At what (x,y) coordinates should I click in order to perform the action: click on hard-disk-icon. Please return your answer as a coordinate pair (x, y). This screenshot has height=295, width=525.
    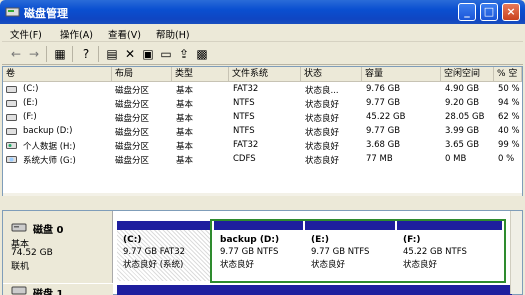
    Looking at the image, I should click on (19, 290).